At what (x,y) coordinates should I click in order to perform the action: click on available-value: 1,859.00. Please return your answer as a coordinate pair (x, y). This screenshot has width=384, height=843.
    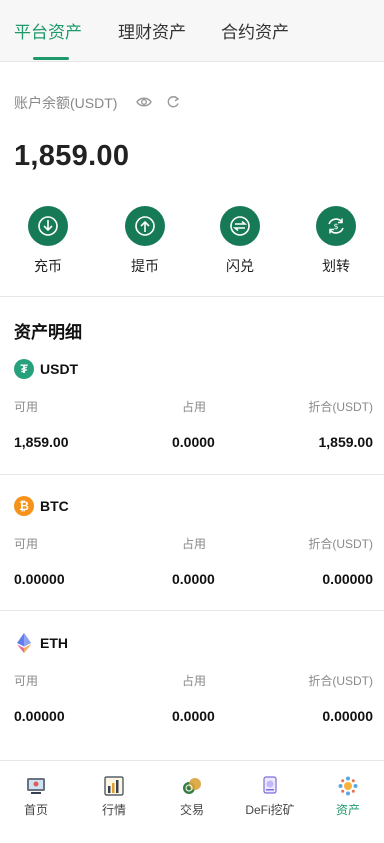
    Looking at the image, I should click on (41, 442).